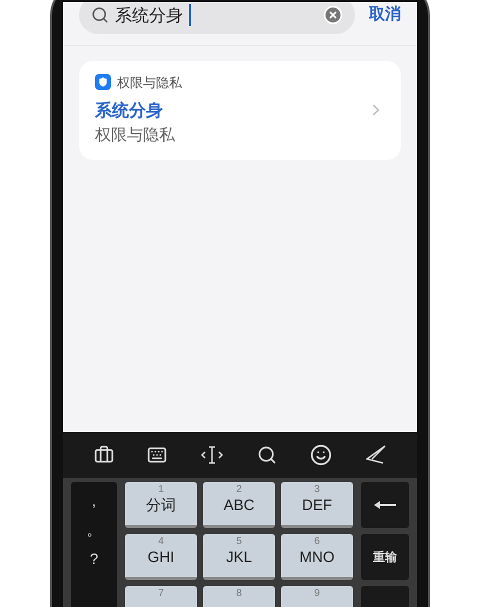 This screenshot has height=607, width=480. I want to click on left-arrow-icon, so click(385, 505).